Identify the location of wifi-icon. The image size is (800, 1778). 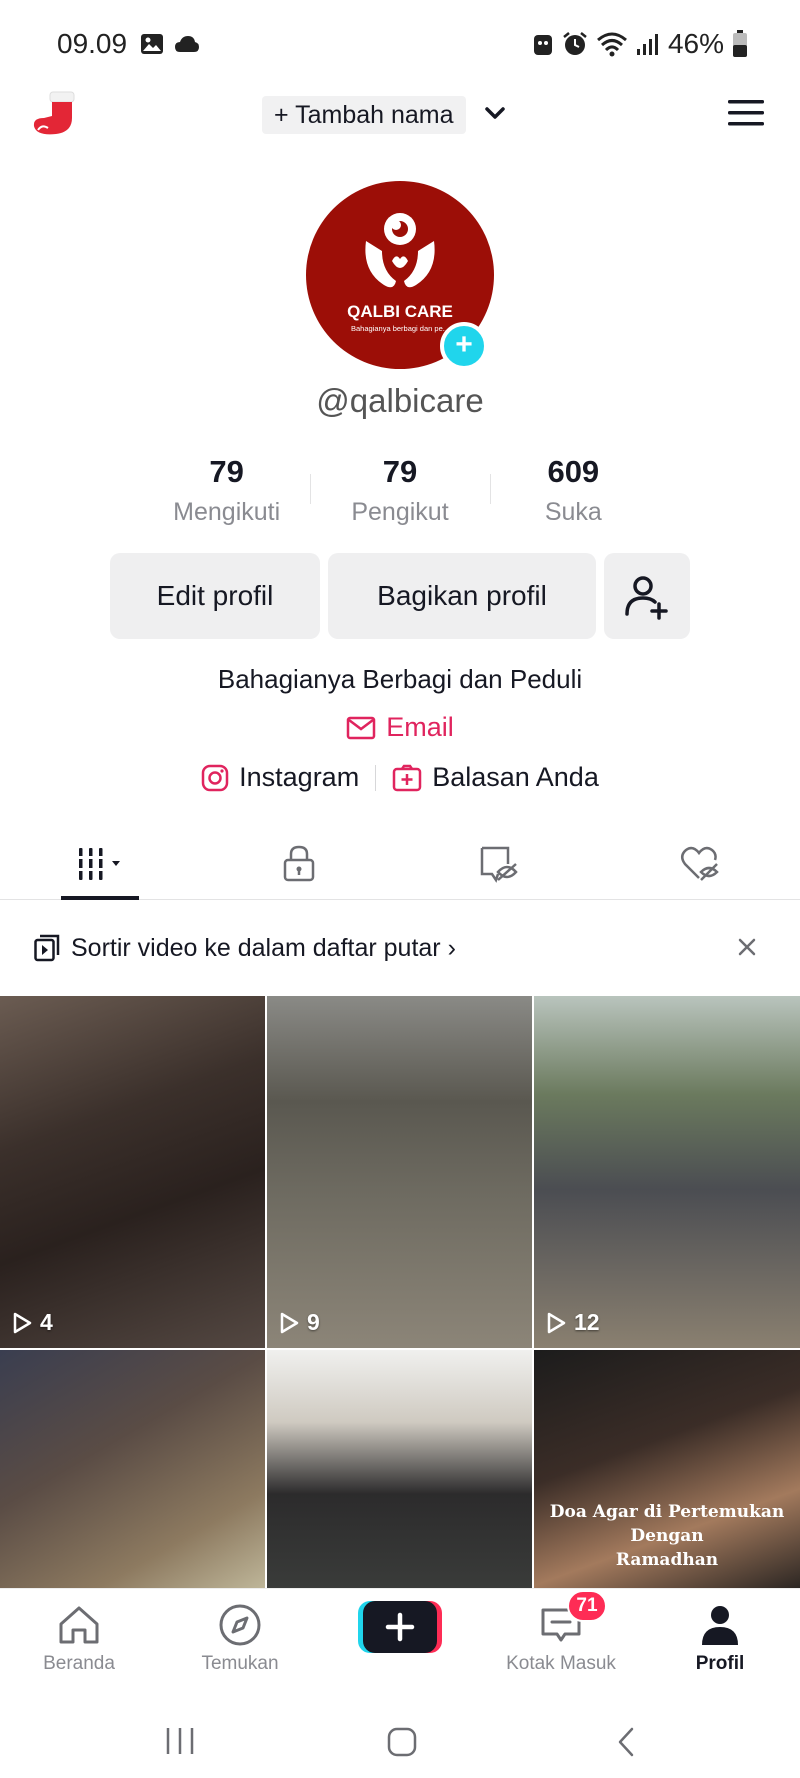
(611, 44).